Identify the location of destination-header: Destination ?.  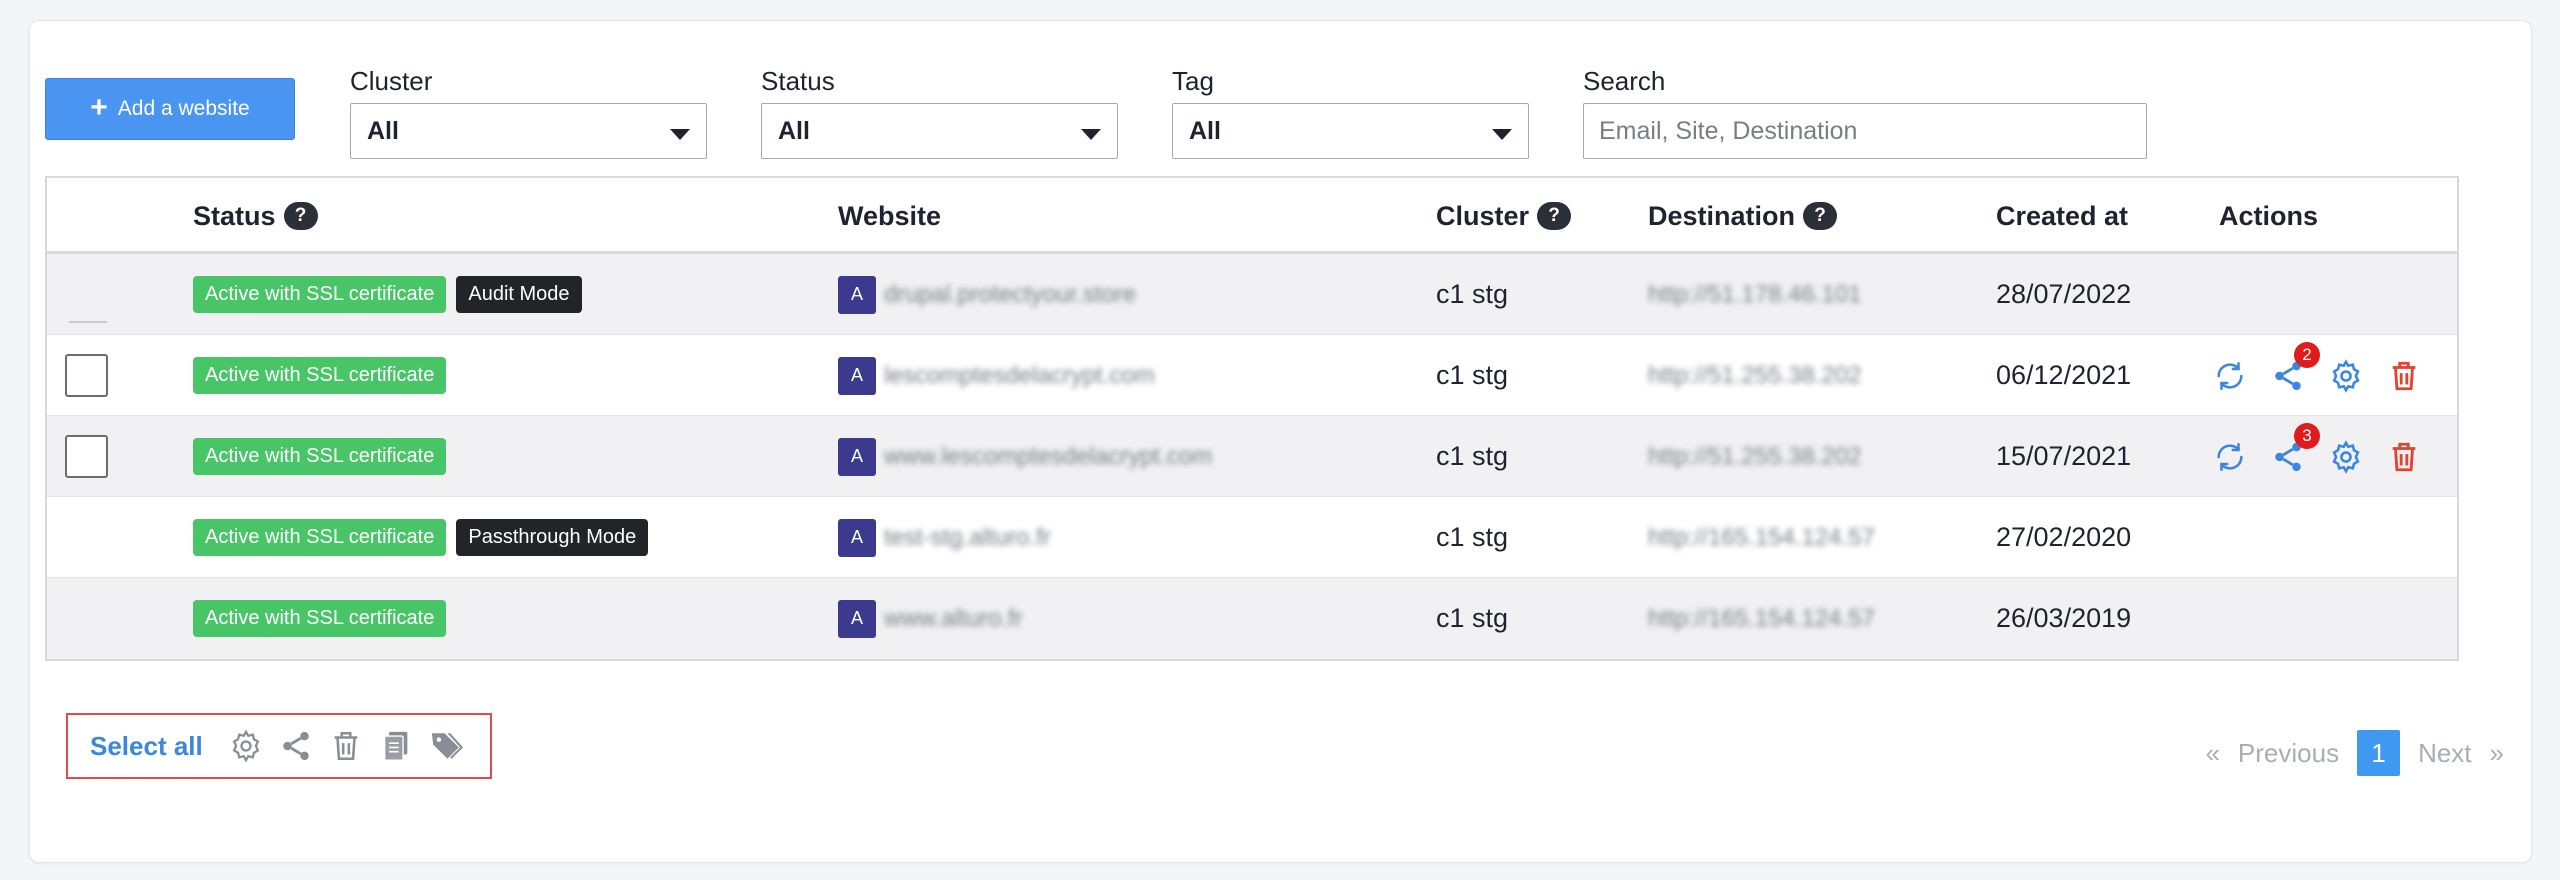
(1743, 216).